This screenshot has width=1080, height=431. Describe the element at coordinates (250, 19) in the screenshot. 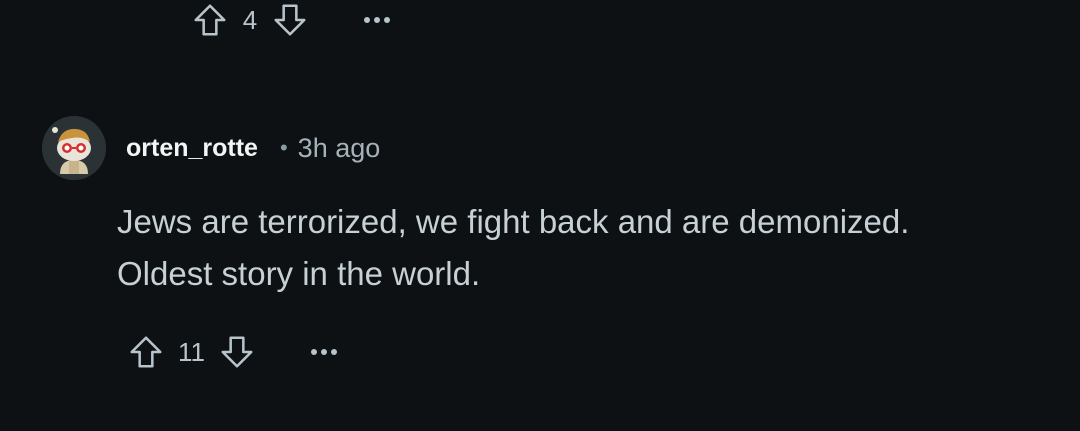

I see `vote-count: 4` at that location.